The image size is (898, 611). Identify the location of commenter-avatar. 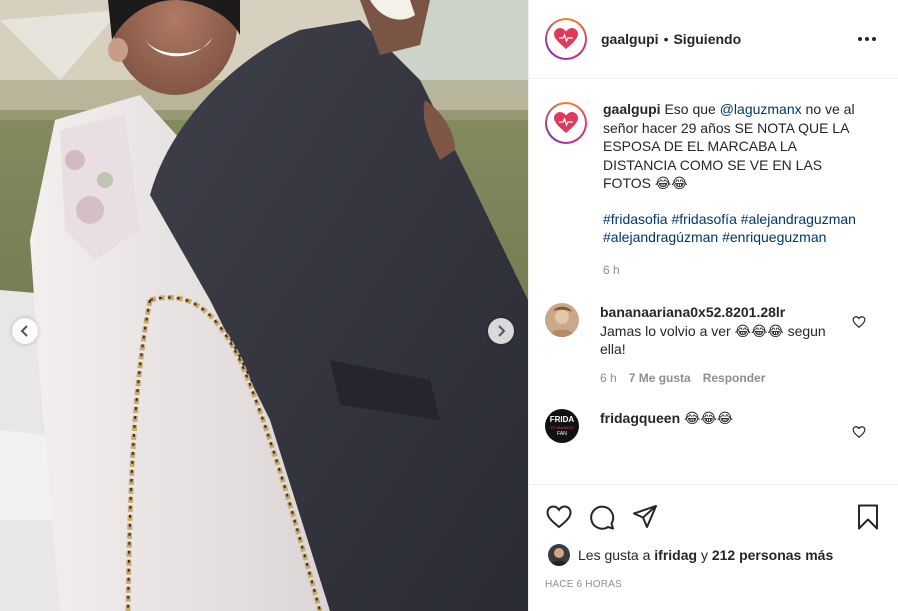
(562, 320).